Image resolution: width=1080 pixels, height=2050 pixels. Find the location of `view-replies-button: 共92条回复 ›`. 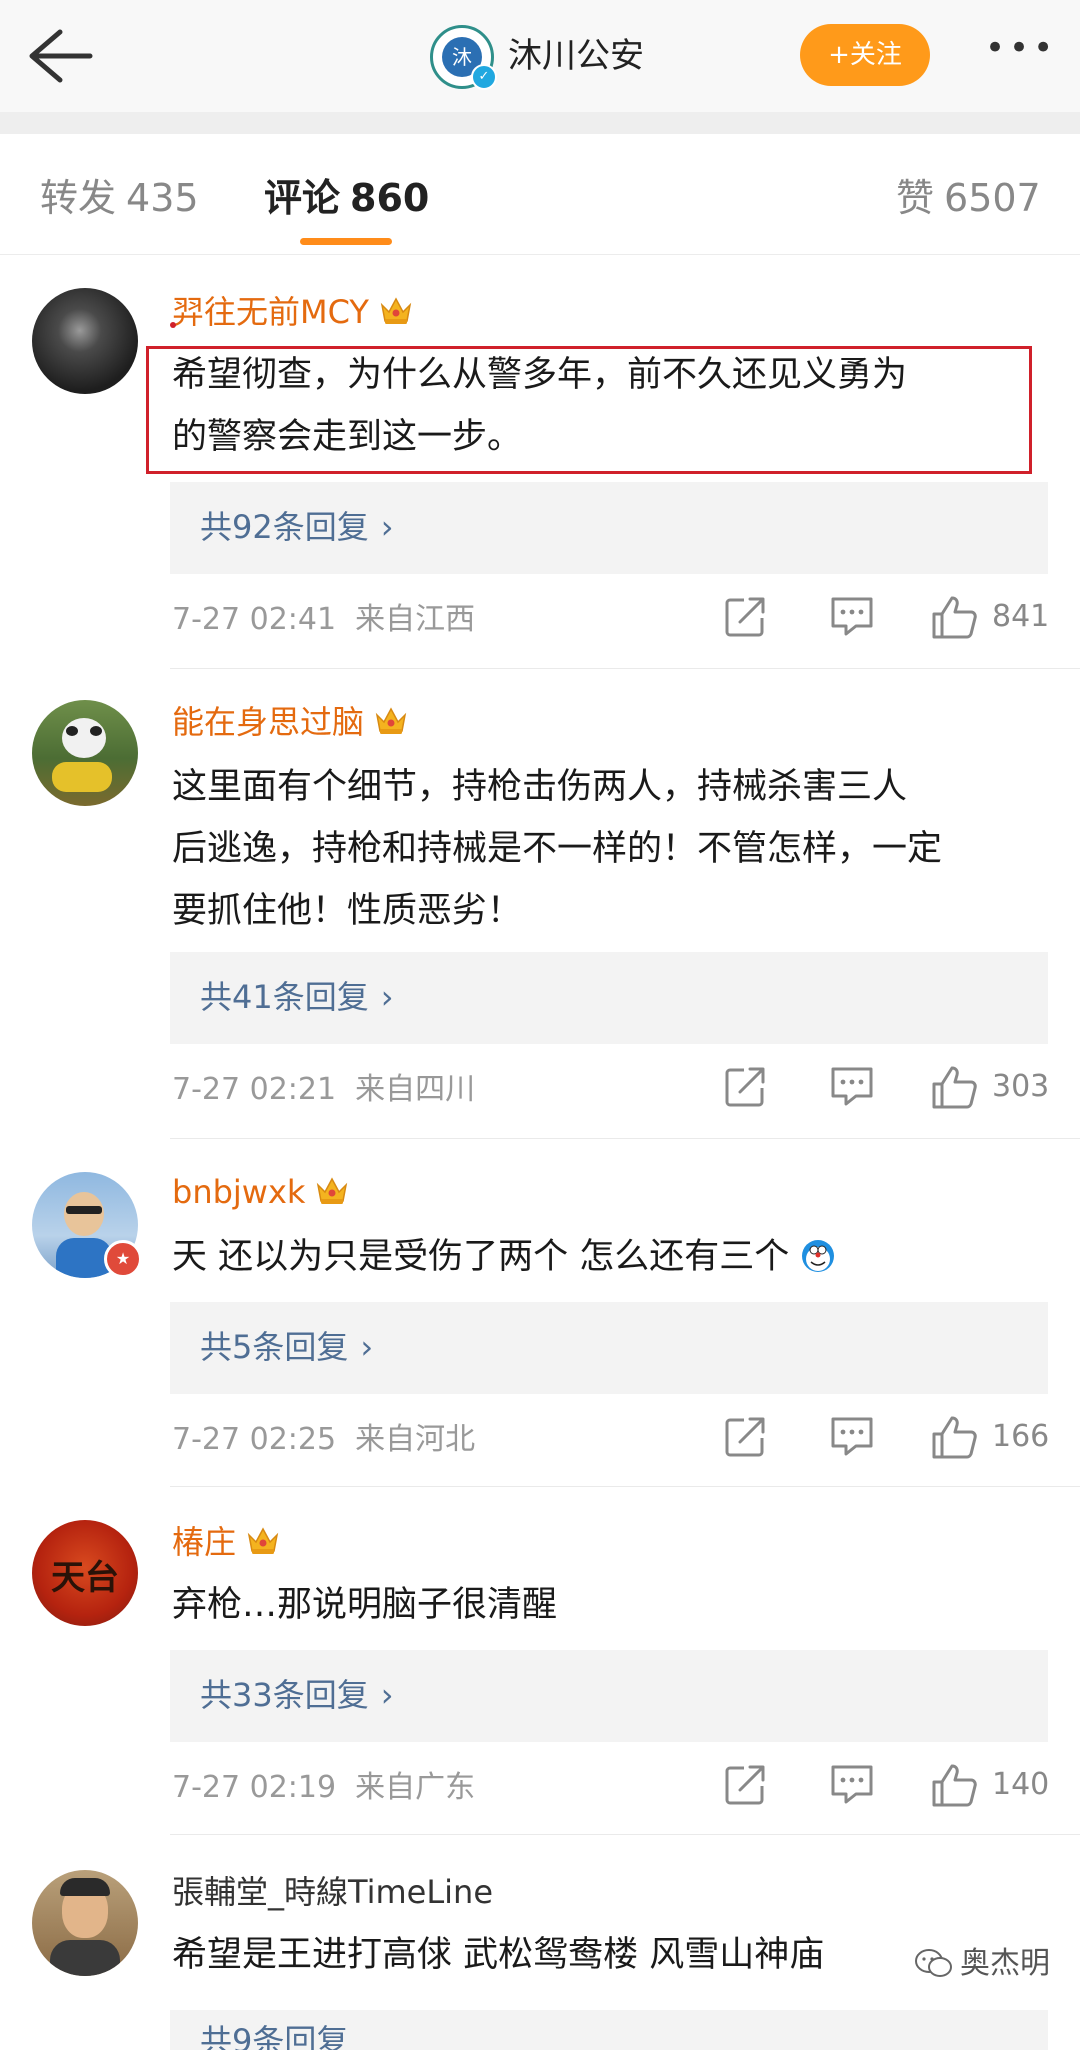

view-replies-button: 共92条回复 › is located at coordinates (609, 528).